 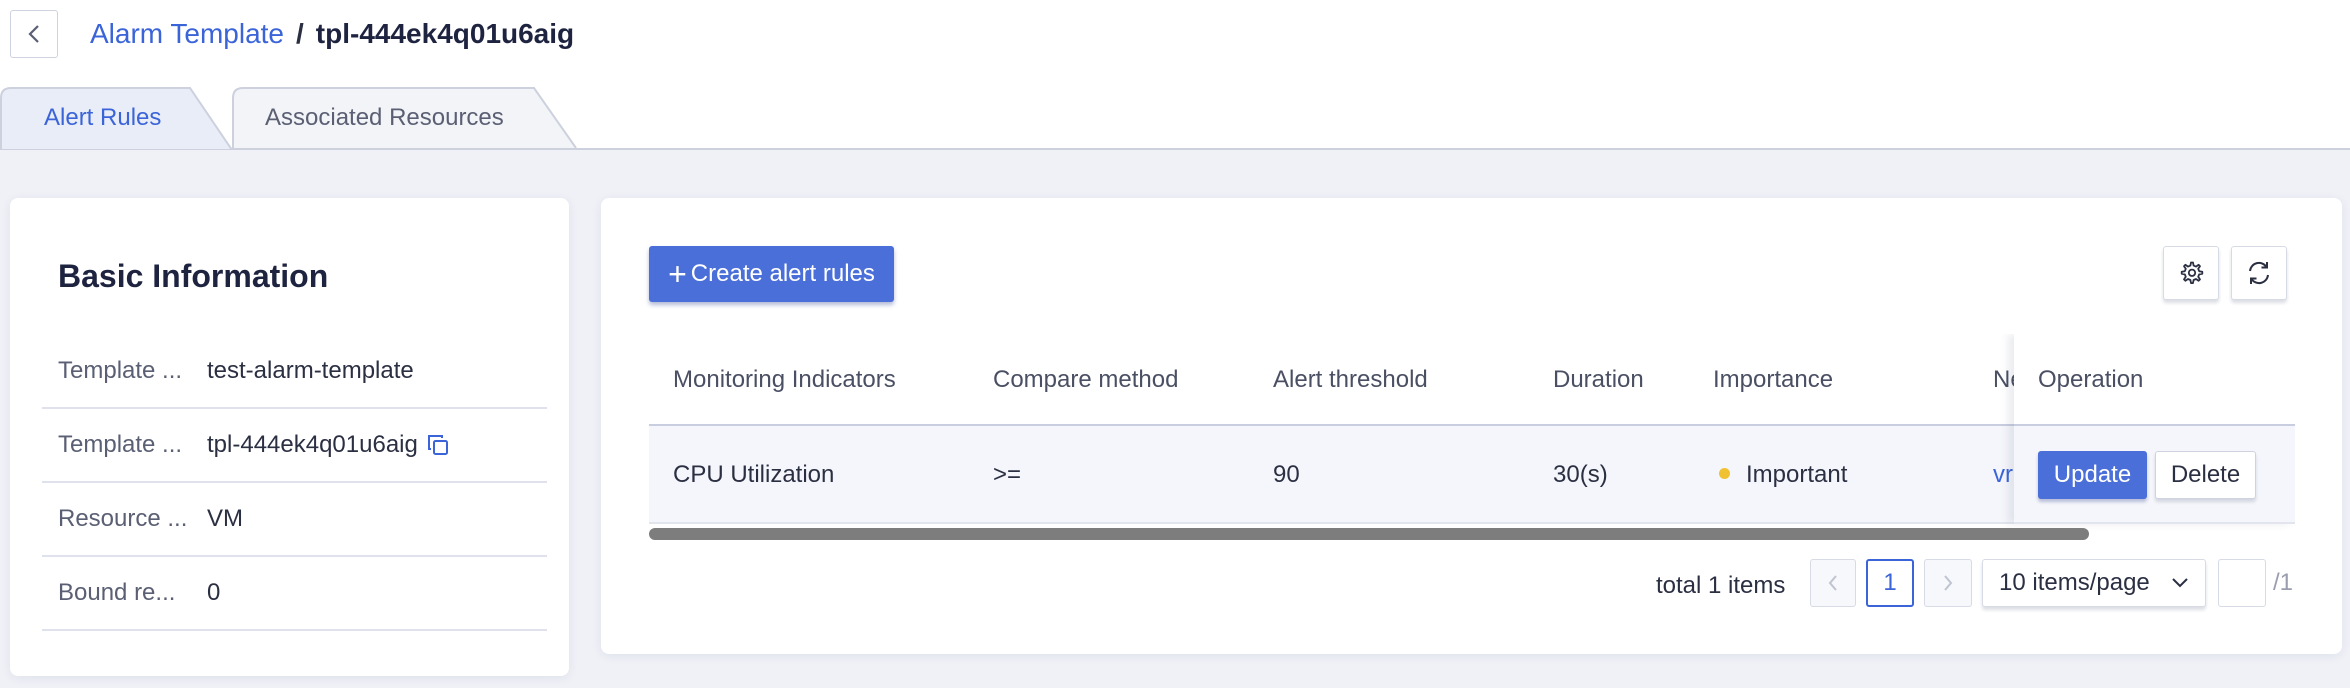 What do you see at coordinates (445, 33) in the screenshot?
I see `page-title: tpl-444ek4q01u6aig` at bounding box center [445, 33].